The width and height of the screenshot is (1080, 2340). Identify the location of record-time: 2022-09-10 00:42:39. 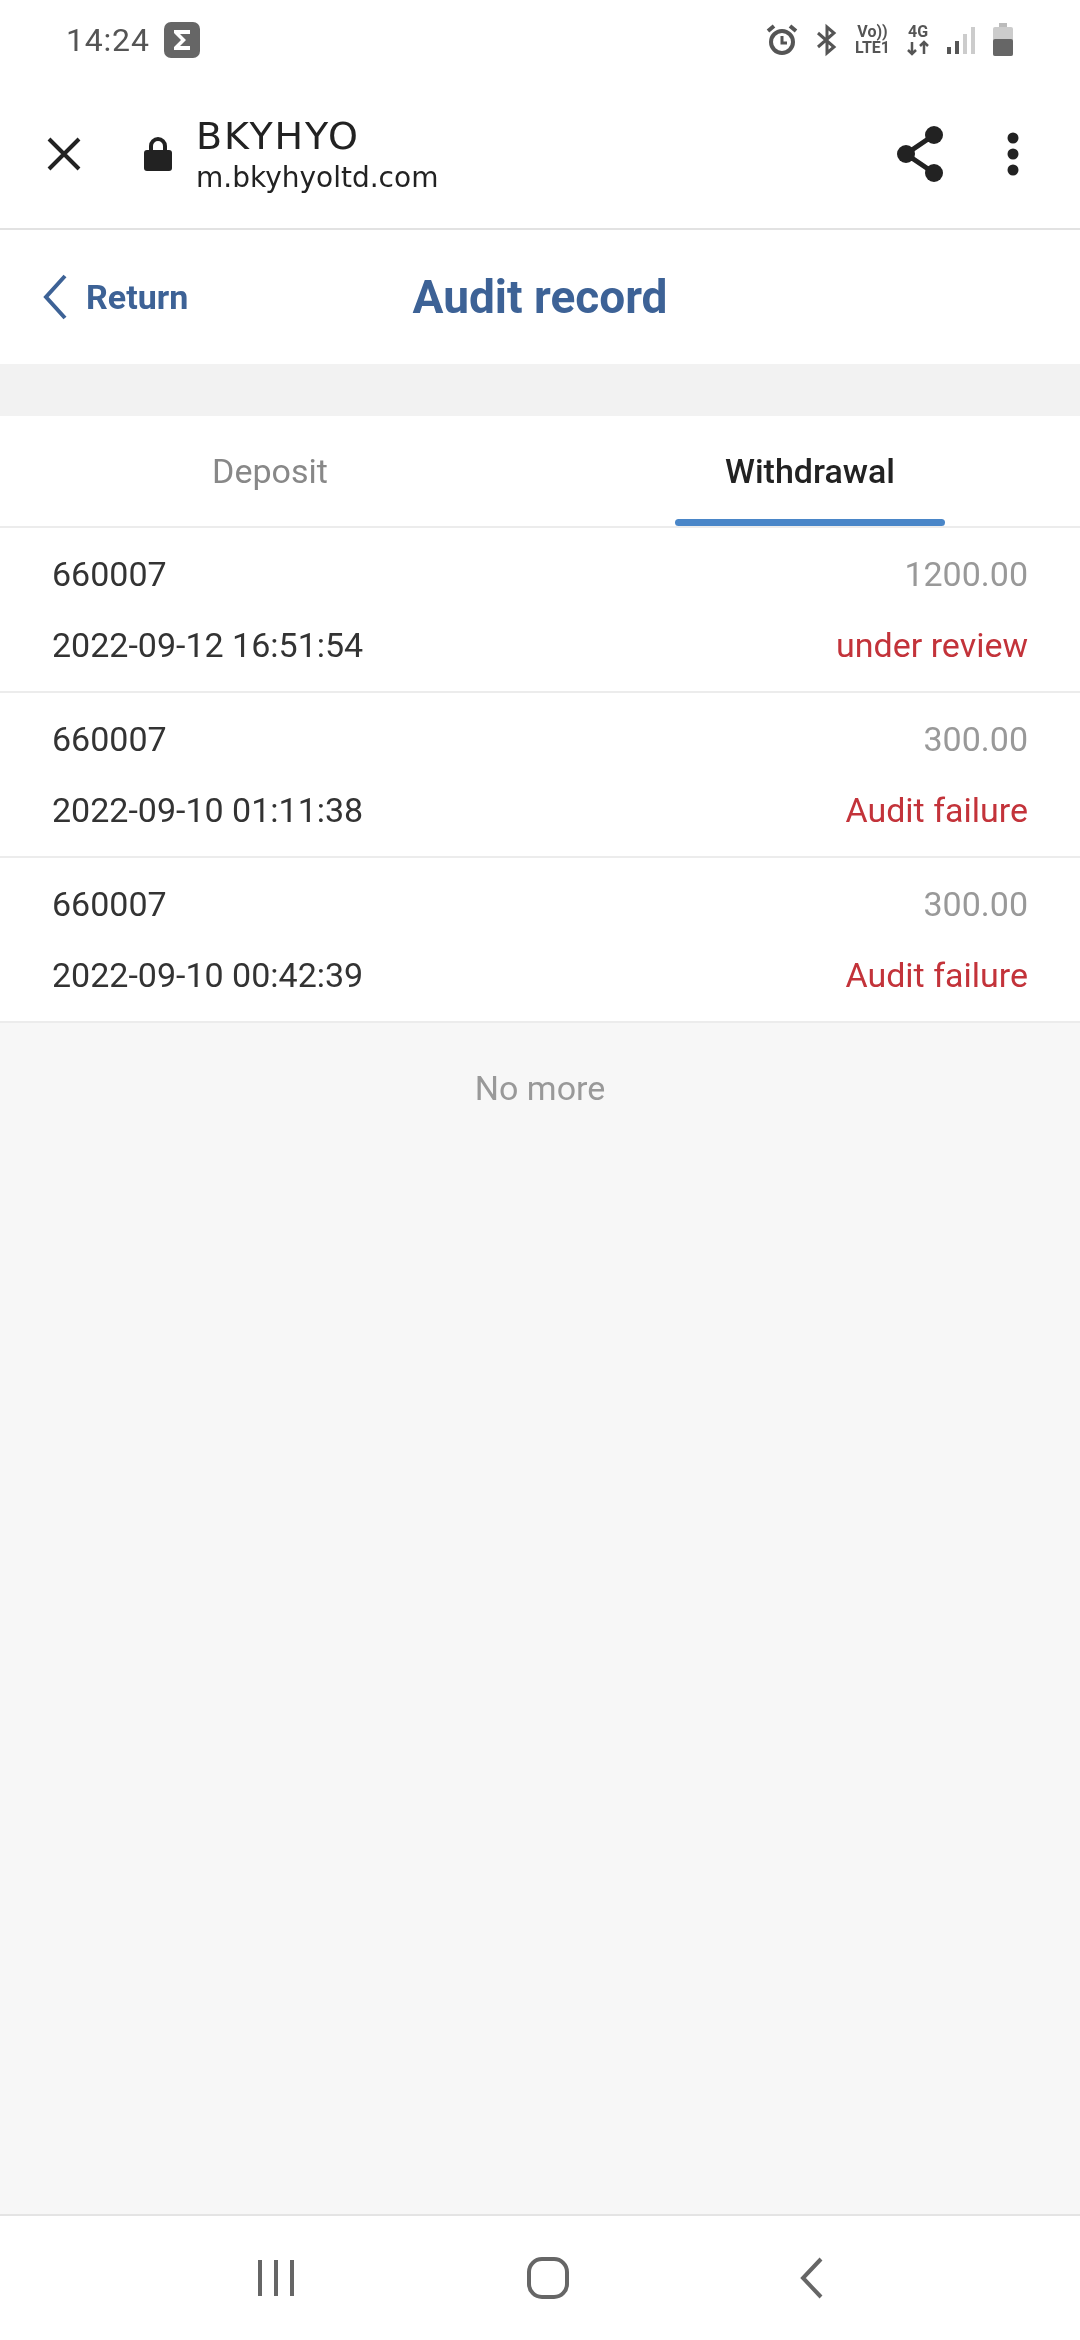
(208, 975).